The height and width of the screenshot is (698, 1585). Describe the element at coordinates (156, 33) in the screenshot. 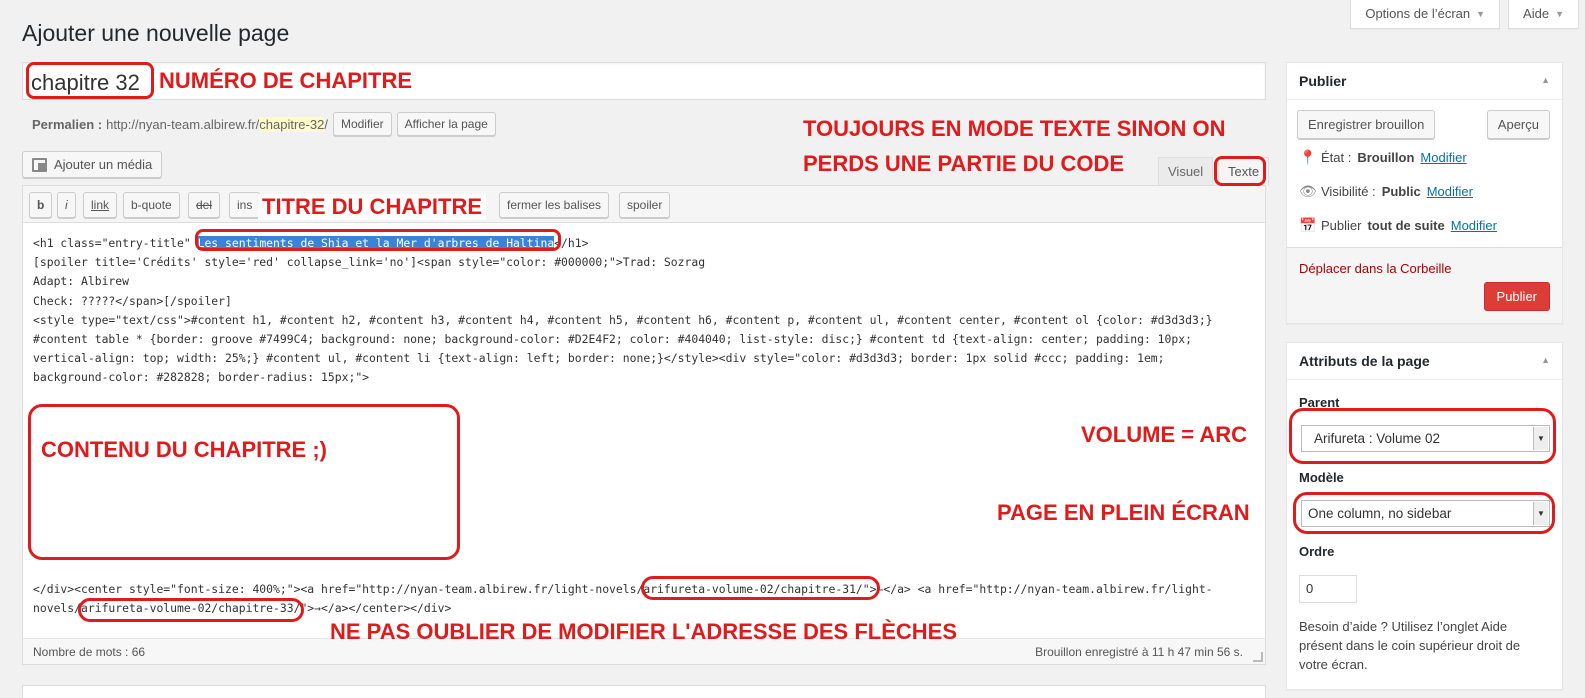

I see `page-title: Ajouter une nouvelle page` at that location.